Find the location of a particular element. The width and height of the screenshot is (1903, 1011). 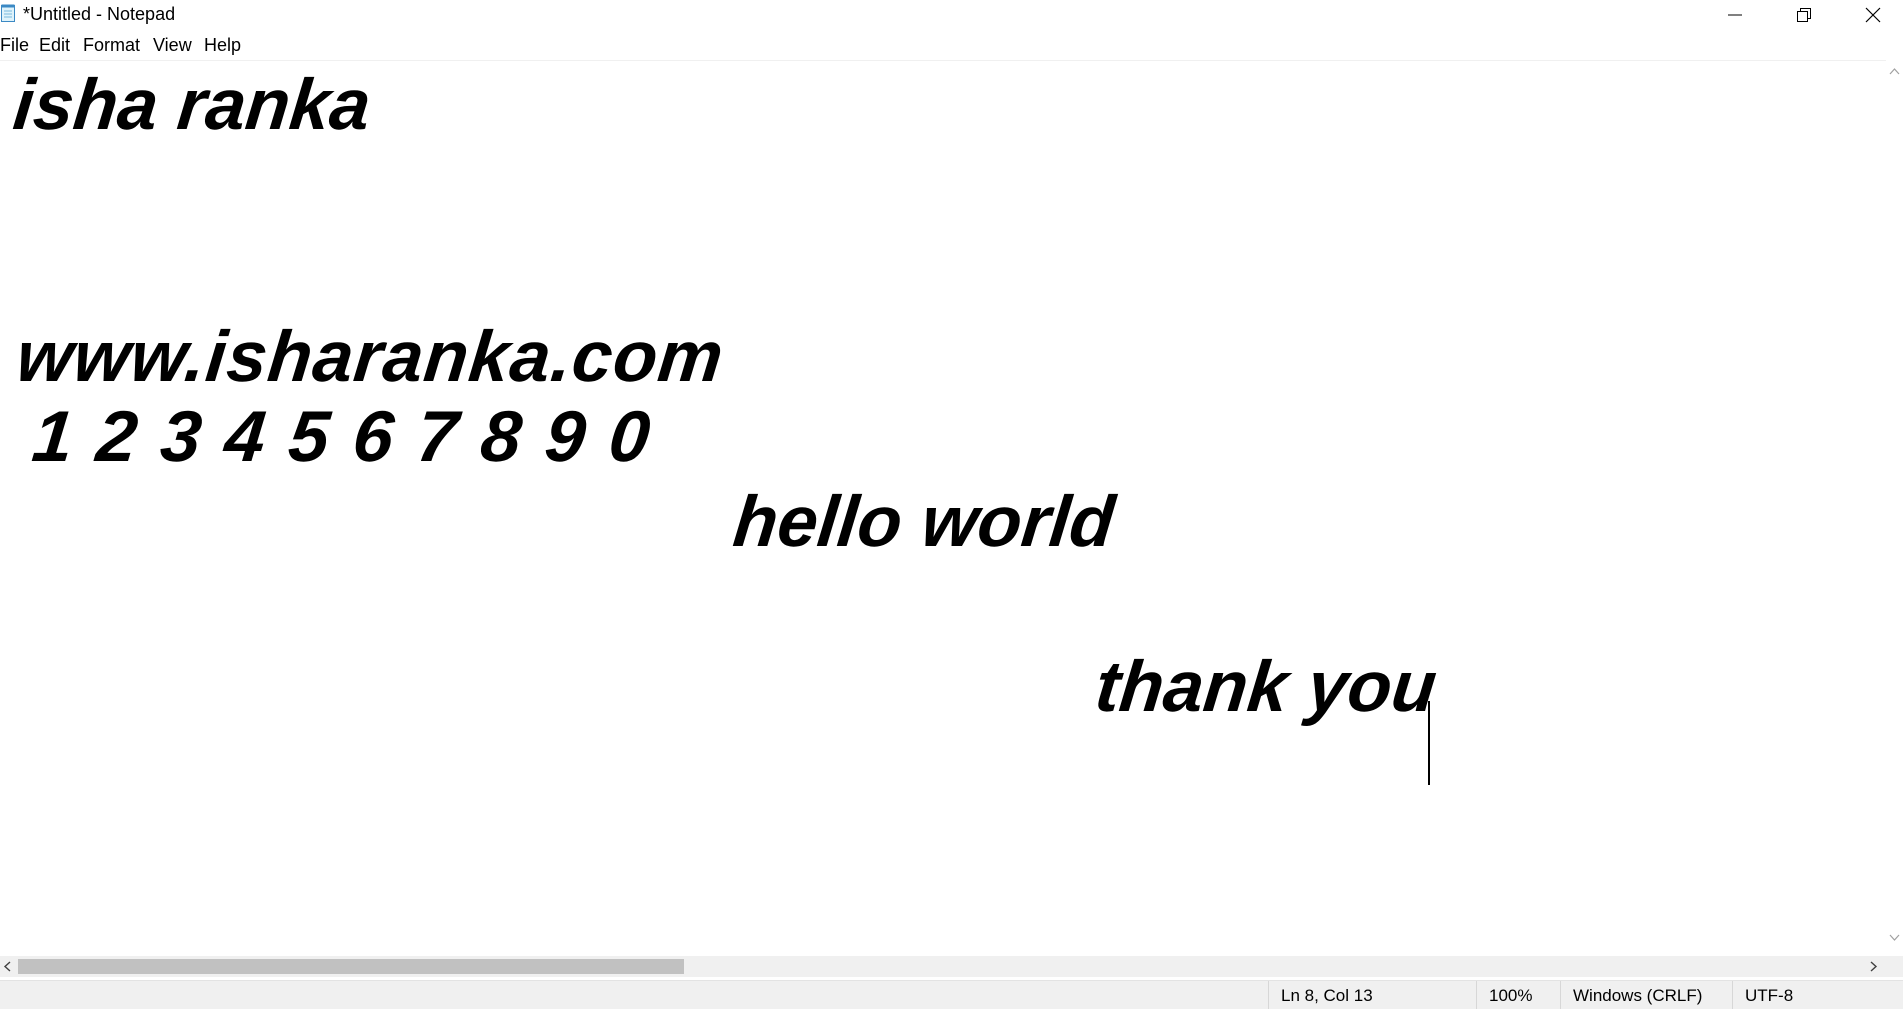

menu-edit: Edit is located at coordinates (54, 45).